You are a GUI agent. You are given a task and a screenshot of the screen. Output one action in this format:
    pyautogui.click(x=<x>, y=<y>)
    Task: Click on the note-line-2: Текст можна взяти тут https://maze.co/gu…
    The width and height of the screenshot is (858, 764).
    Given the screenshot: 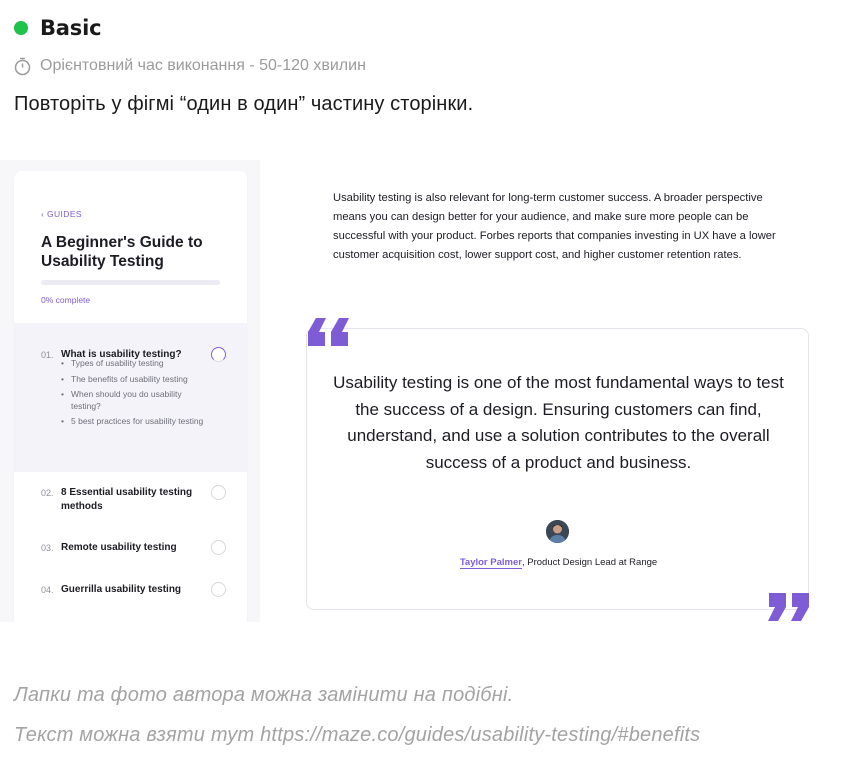 What is the action you would take?
    pyautogui.click(x=357, y=735)
    